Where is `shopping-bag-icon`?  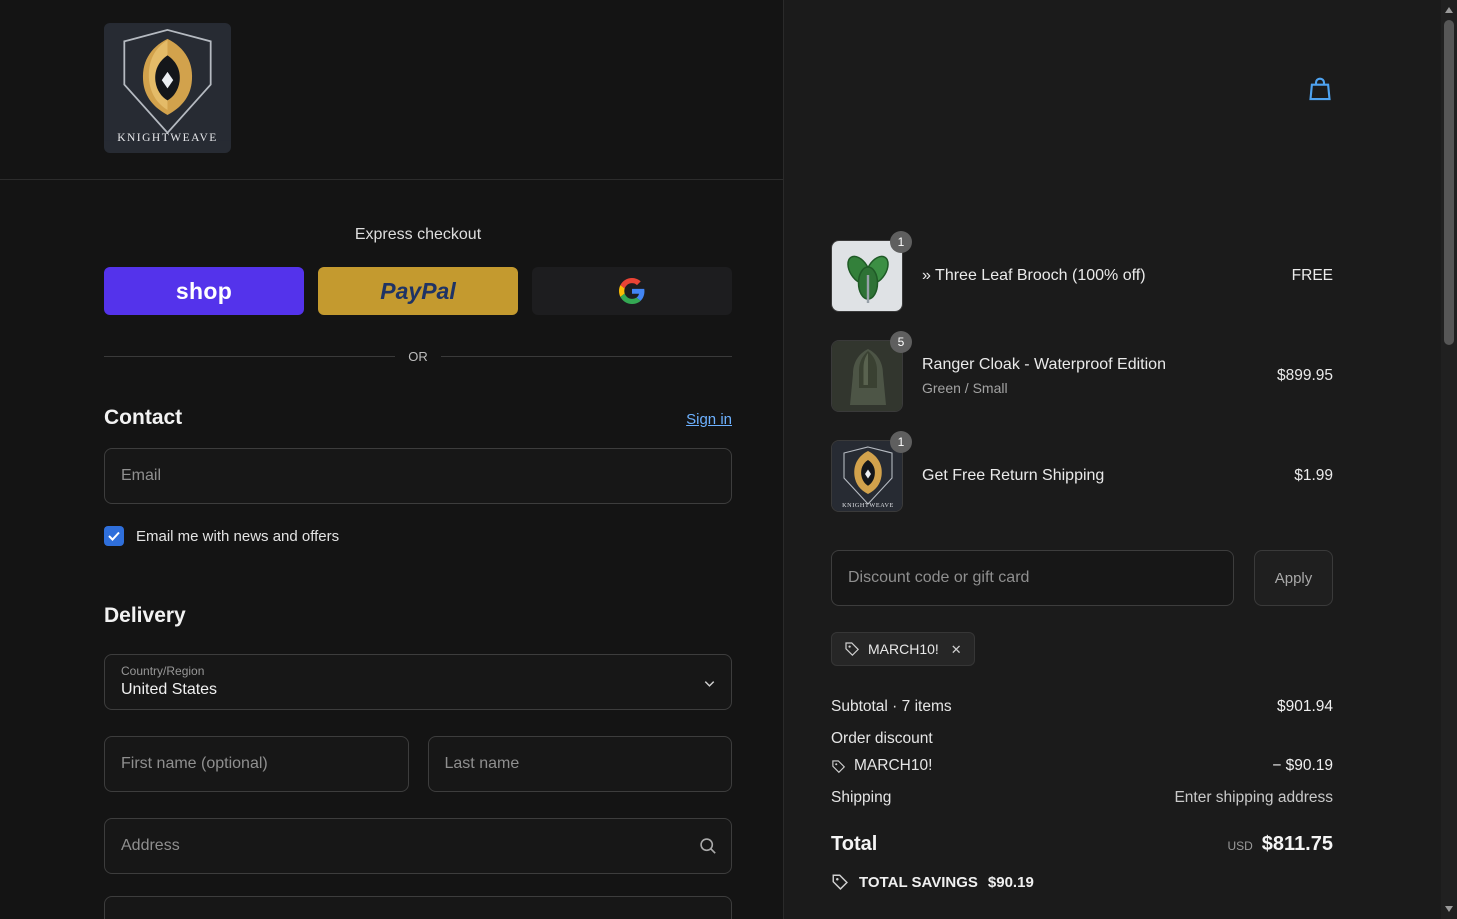 shopping-bag-icon is located at coordinates (1320, 88).